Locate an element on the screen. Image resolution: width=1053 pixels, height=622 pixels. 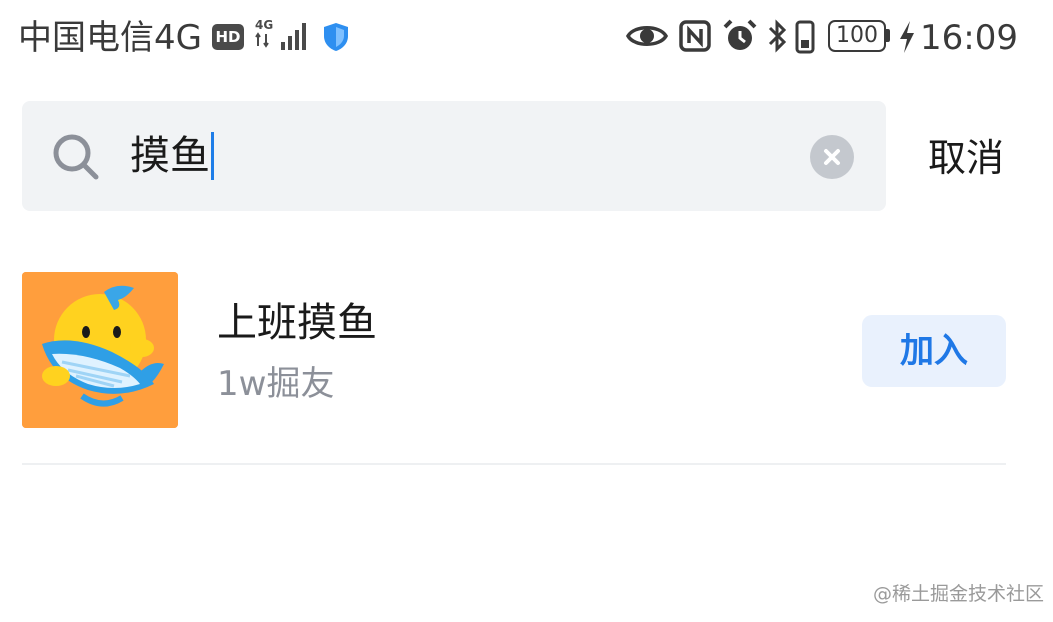
whale-mascot-icon is located at coordinates (100, 350).